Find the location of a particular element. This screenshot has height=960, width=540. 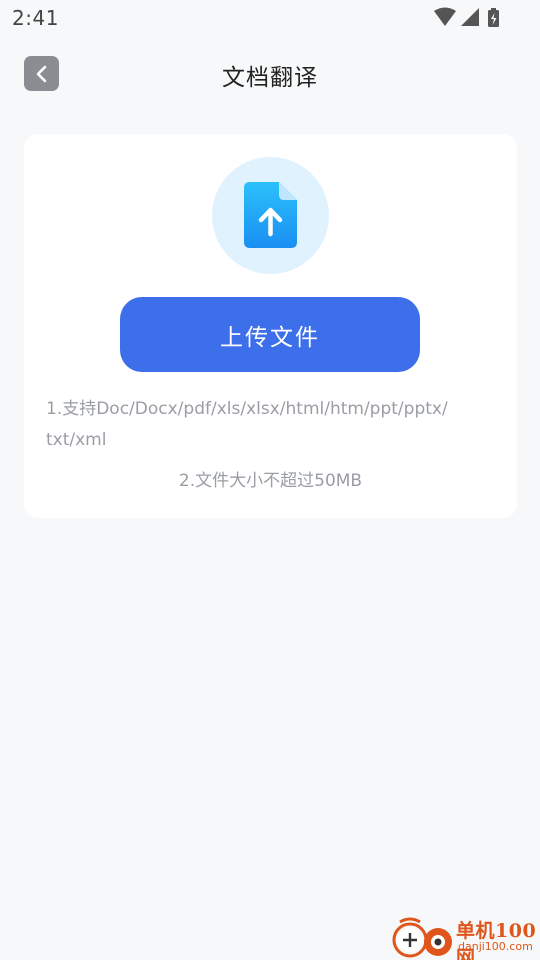

status-icons is located at coordinates (466, 17).